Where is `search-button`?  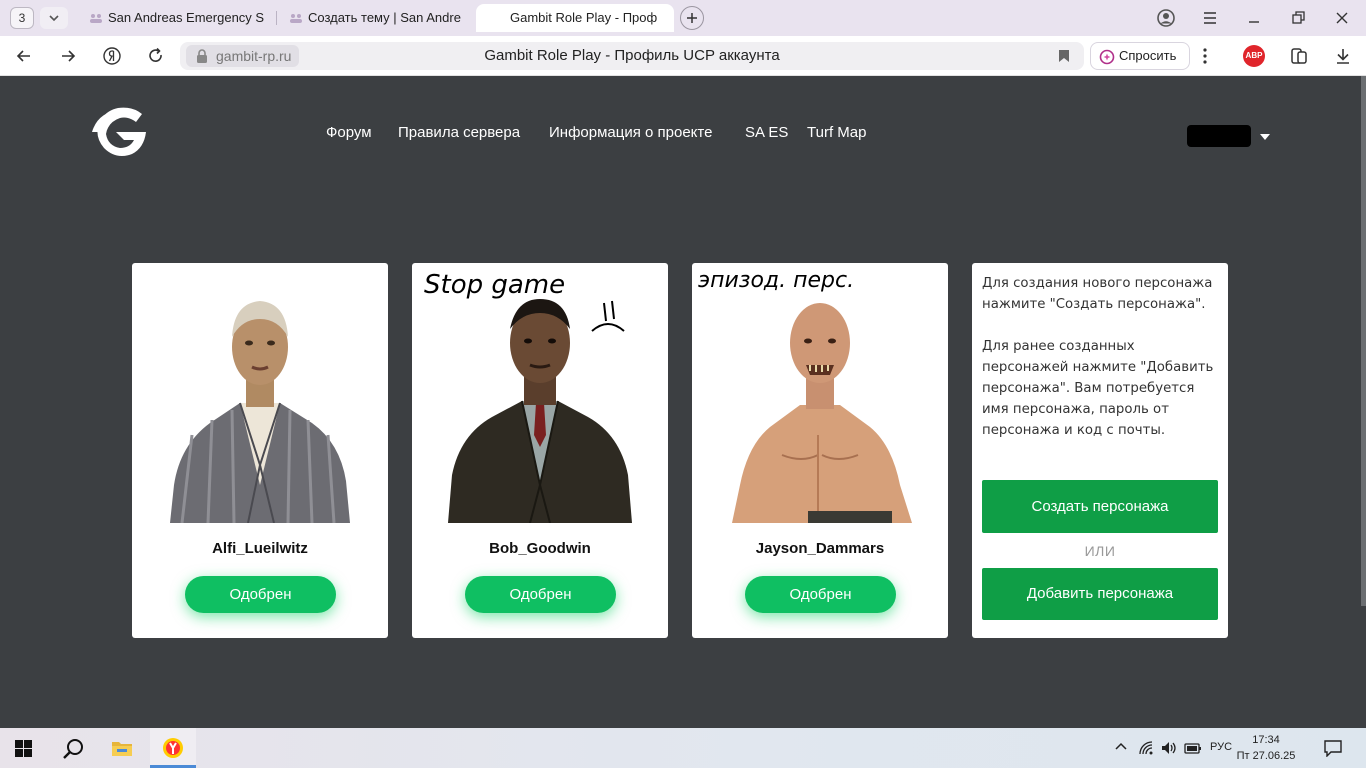 search-button is located at coordinates (72, 748).